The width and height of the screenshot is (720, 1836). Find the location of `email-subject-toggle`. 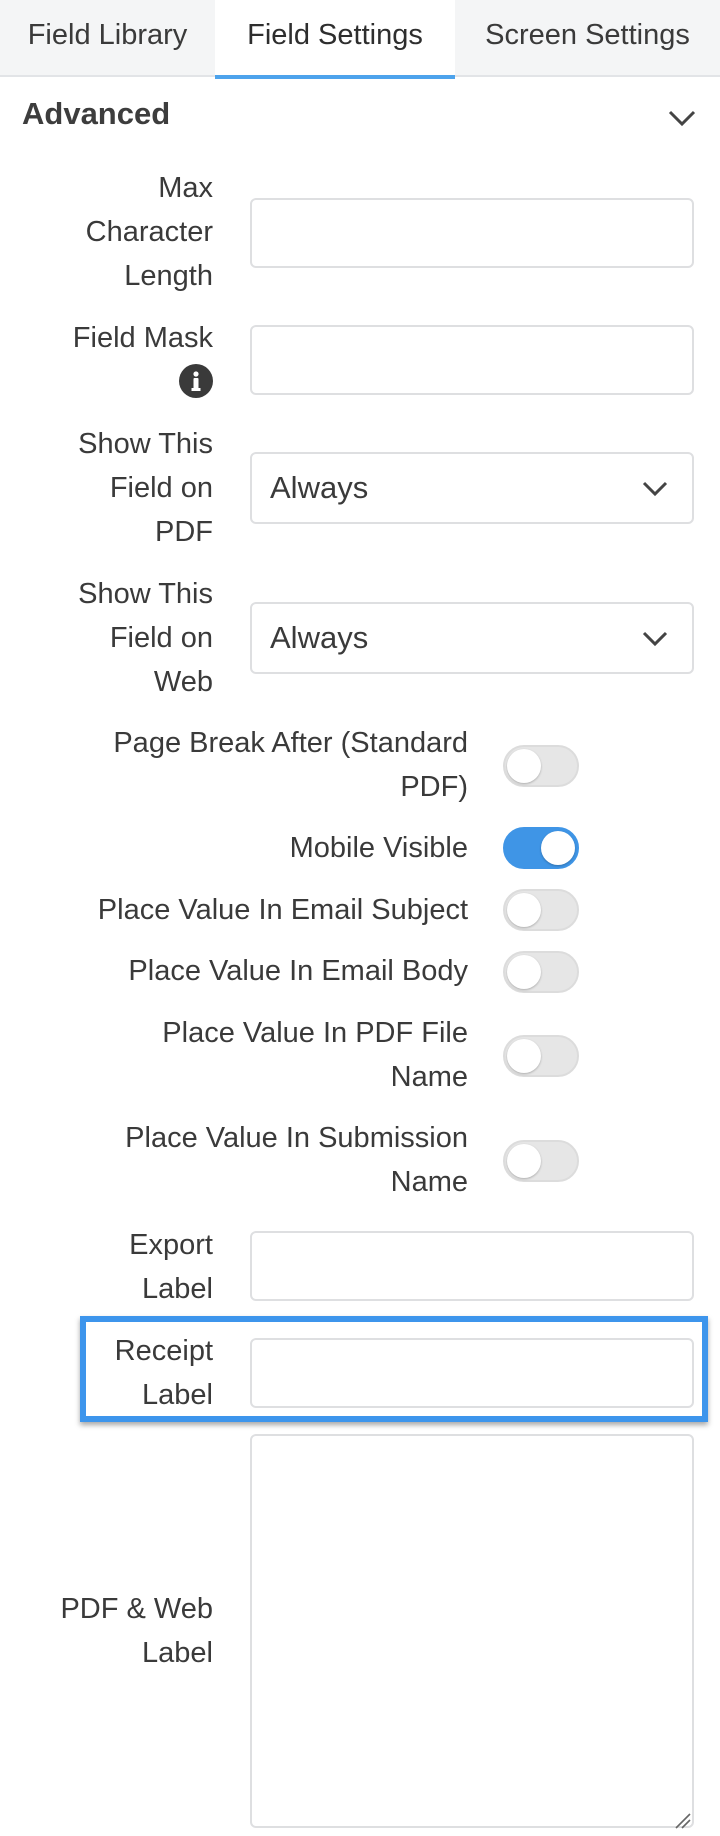

email-subject-toggle is located at coordinates (541, 910).